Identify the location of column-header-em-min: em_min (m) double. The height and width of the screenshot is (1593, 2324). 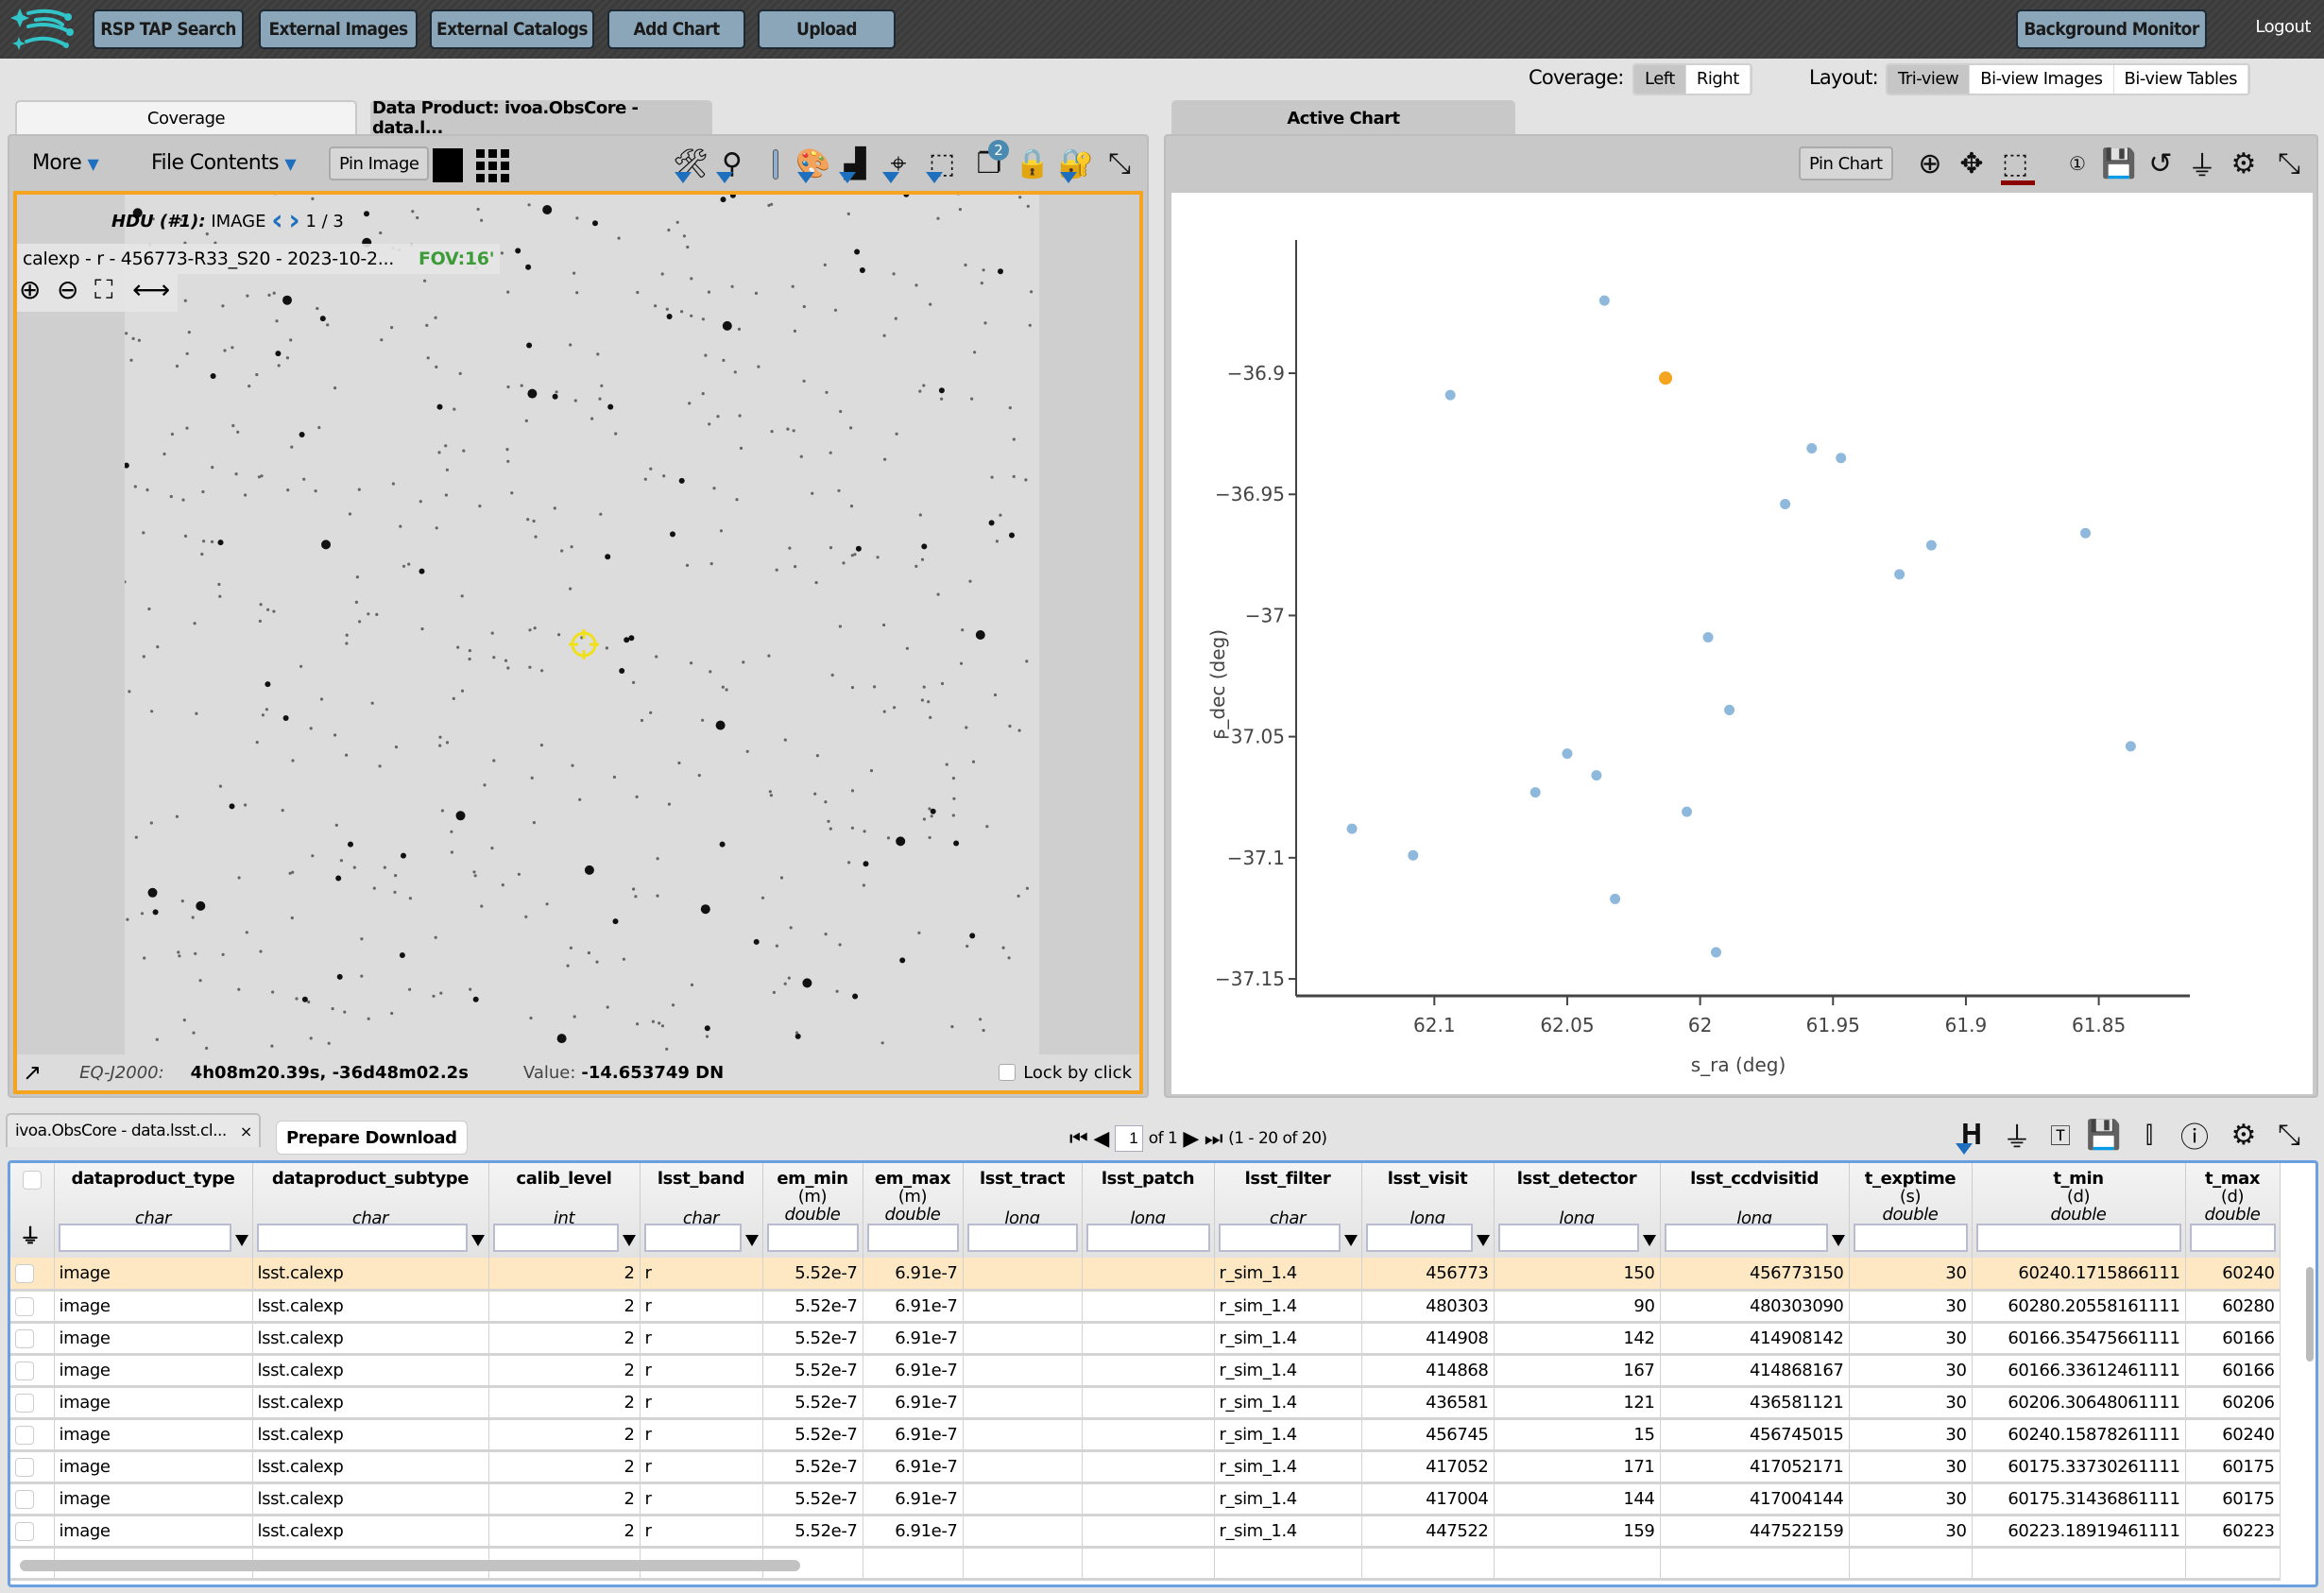
(812, 1210).